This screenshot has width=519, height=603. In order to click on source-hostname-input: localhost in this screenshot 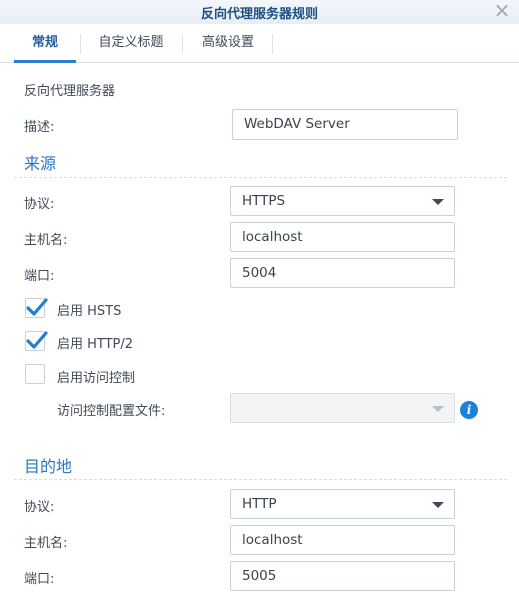, I will do `click(342, 237)`.